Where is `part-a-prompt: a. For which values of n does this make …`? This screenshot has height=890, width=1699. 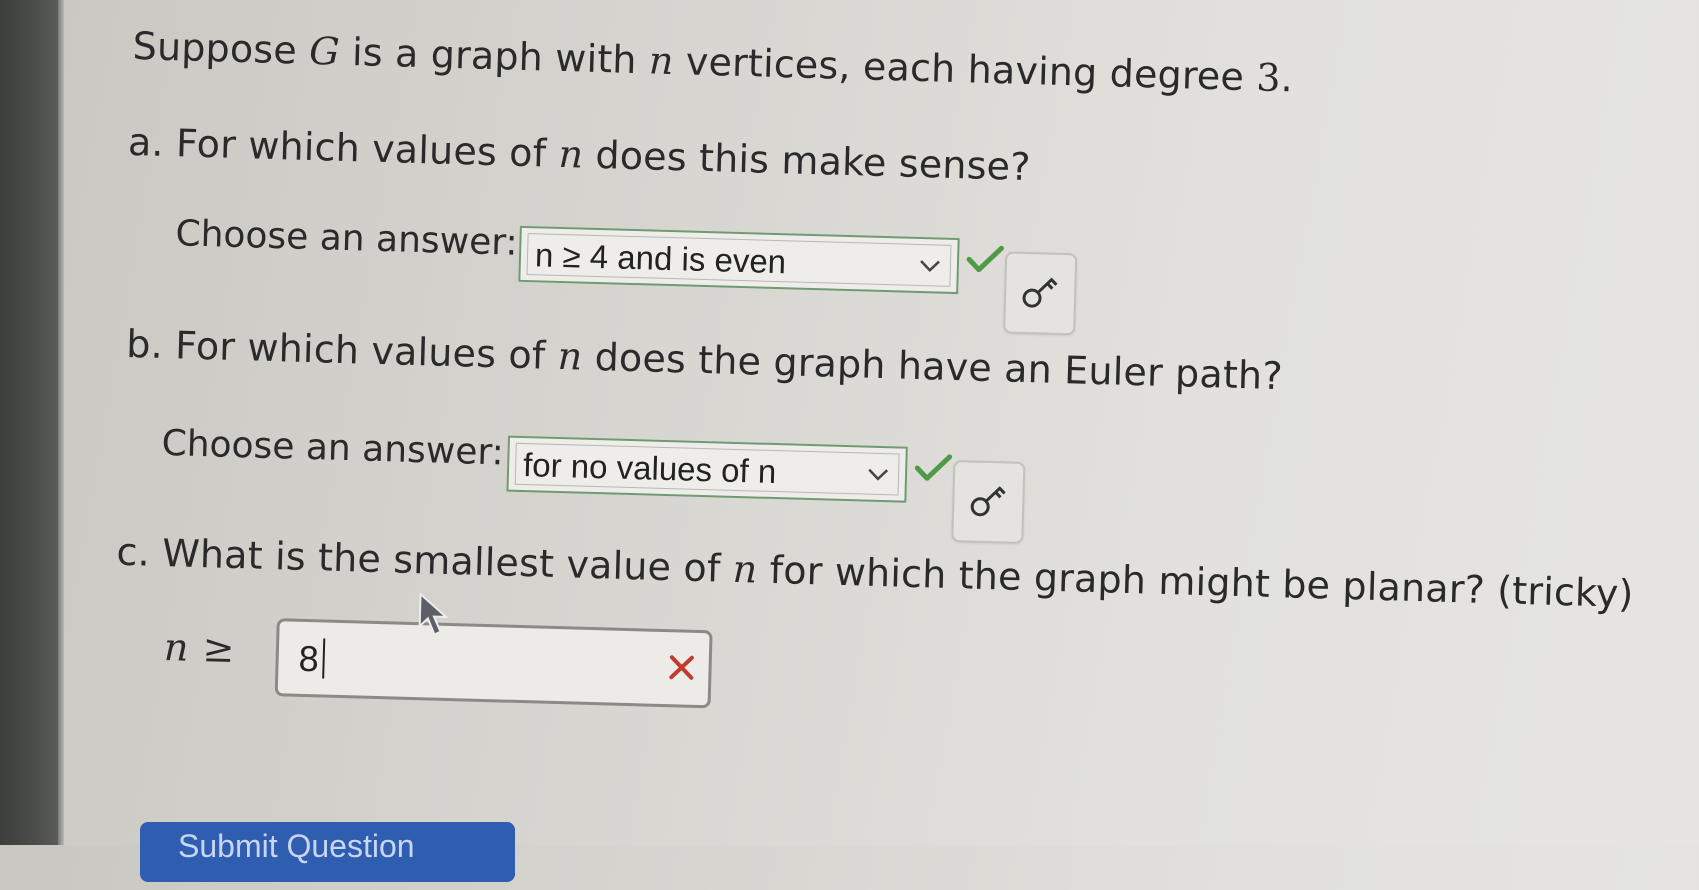
part-a-prompt: a. For which values of n does this make … is located at coordinates (579, 154).